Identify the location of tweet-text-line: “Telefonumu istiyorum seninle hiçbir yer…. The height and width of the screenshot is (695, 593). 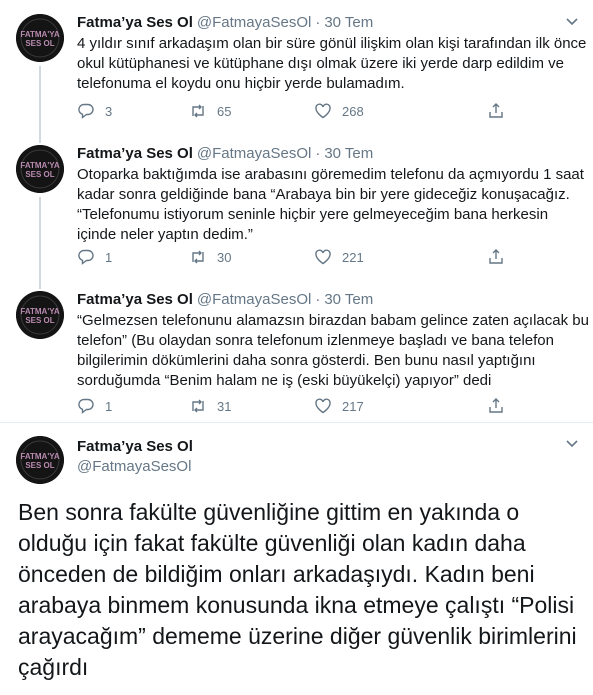
(313, 214).